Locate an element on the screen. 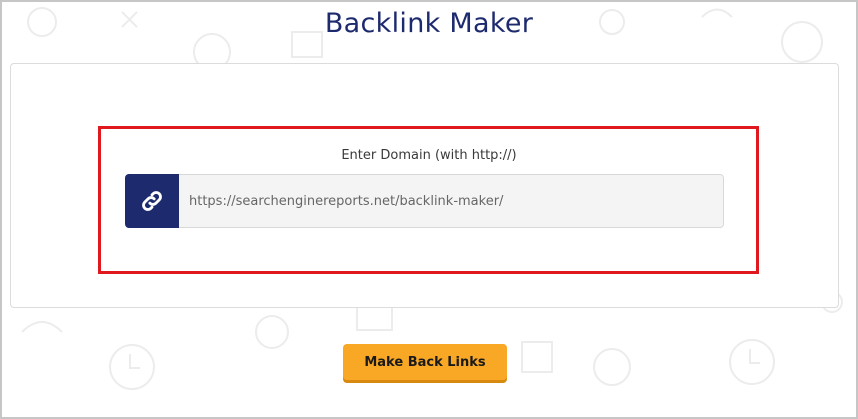  domain-input-group is located at coordinates (424, 201).